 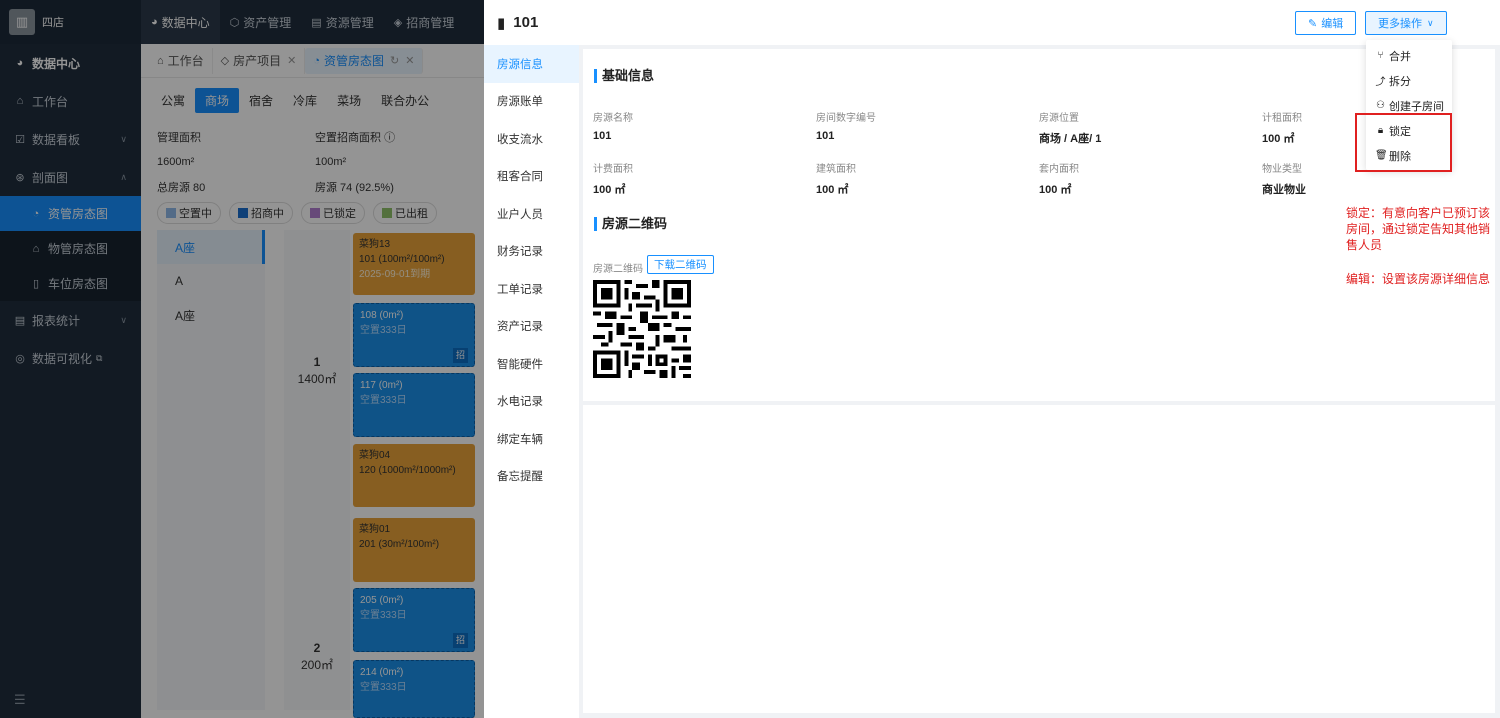 I want to click on field-label: 房源位置, so click(x=1059, y=118).